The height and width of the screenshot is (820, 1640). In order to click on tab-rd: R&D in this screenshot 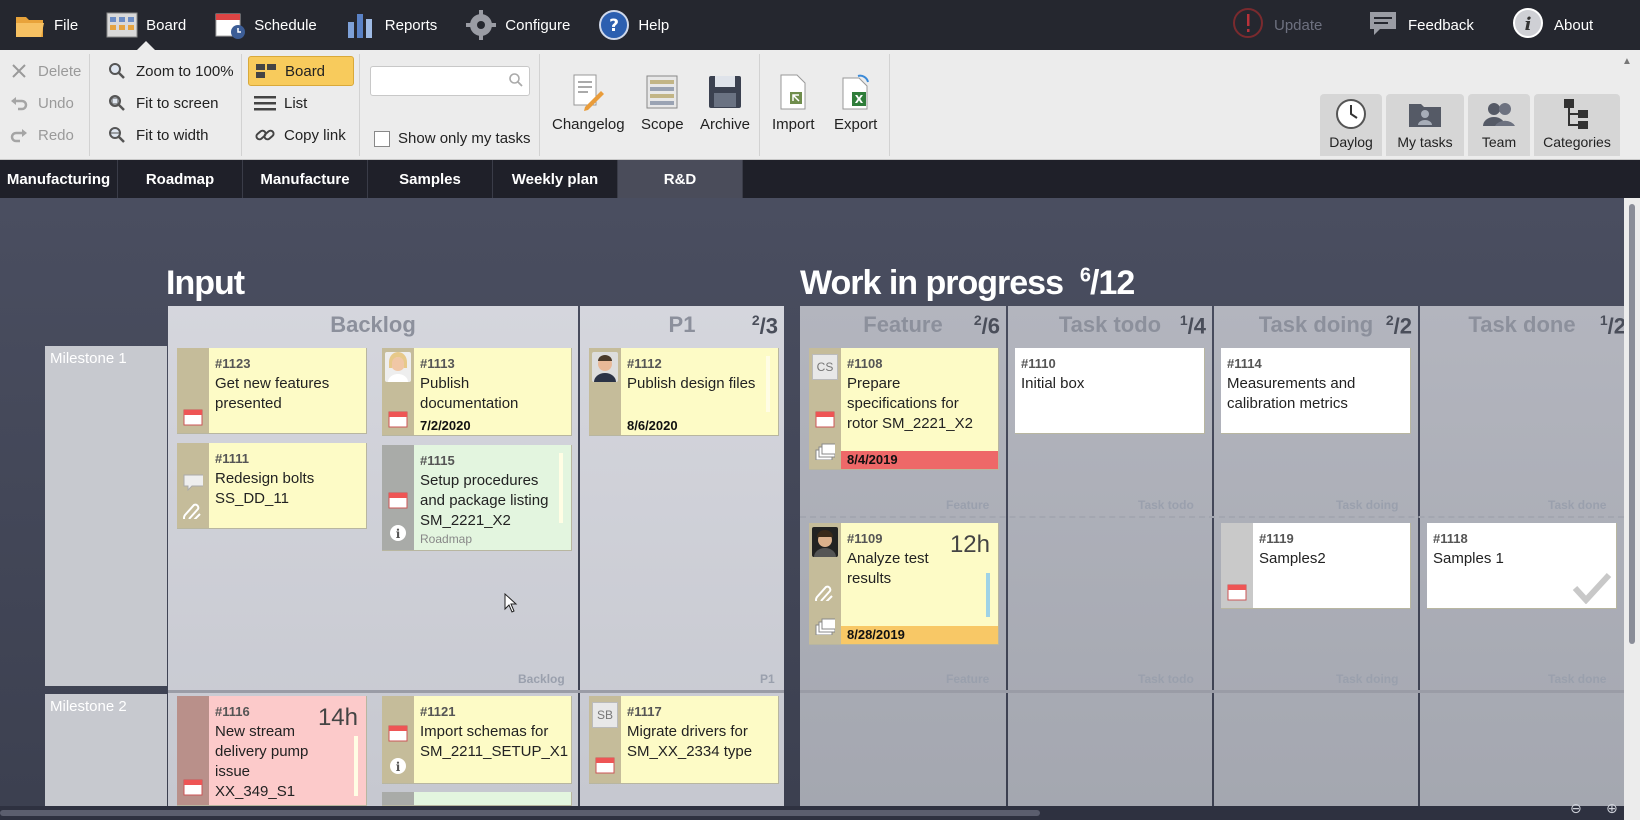, I will do `click(680, 179)`.